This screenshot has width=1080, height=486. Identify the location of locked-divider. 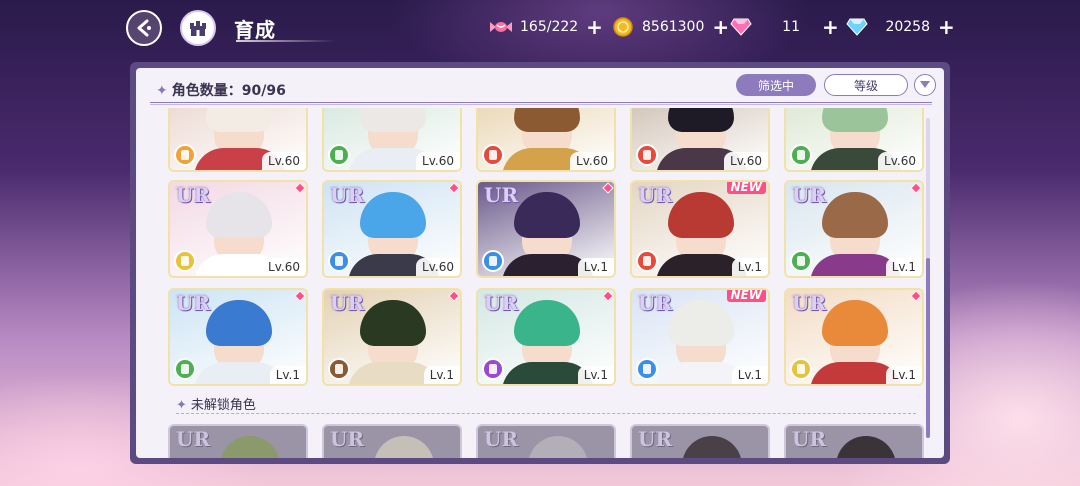
(546, 413).